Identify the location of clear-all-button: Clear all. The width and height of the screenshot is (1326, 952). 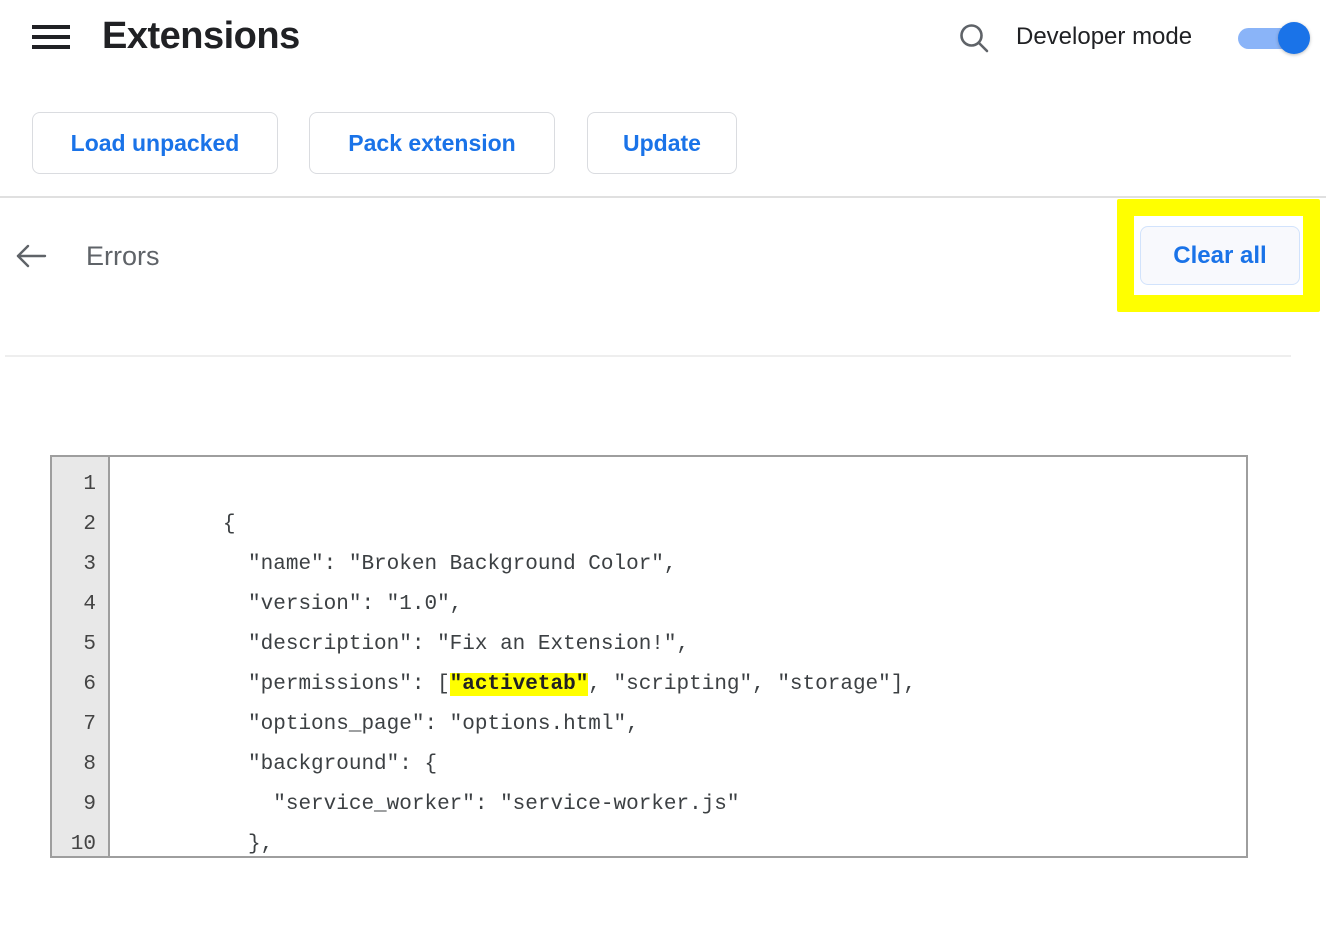
(1220, 255).